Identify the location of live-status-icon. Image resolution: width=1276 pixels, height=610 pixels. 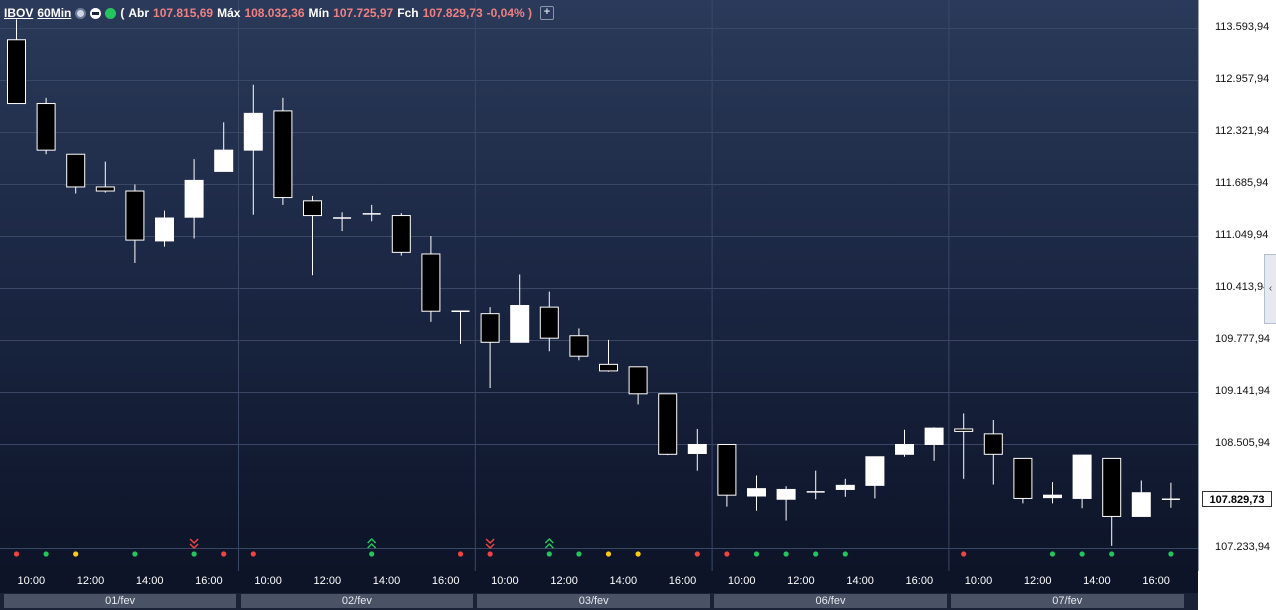
(111, 13).